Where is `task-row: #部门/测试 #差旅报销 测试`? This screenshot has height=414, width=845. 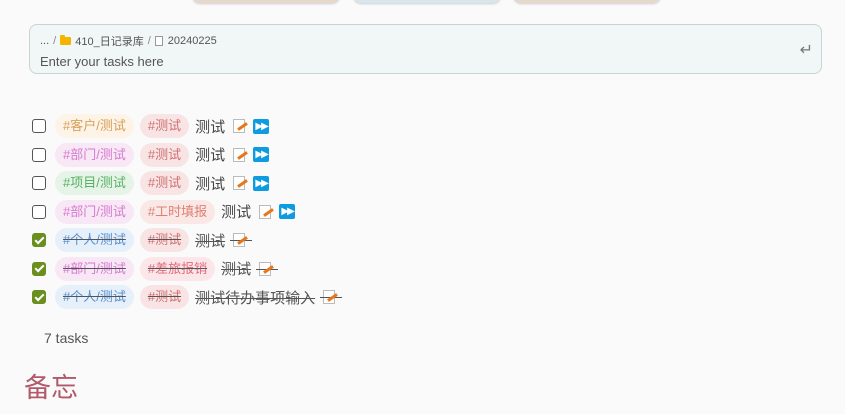
task-row: #部门/测试 #差旅报销 测试 is located at coordinates (187, 269).